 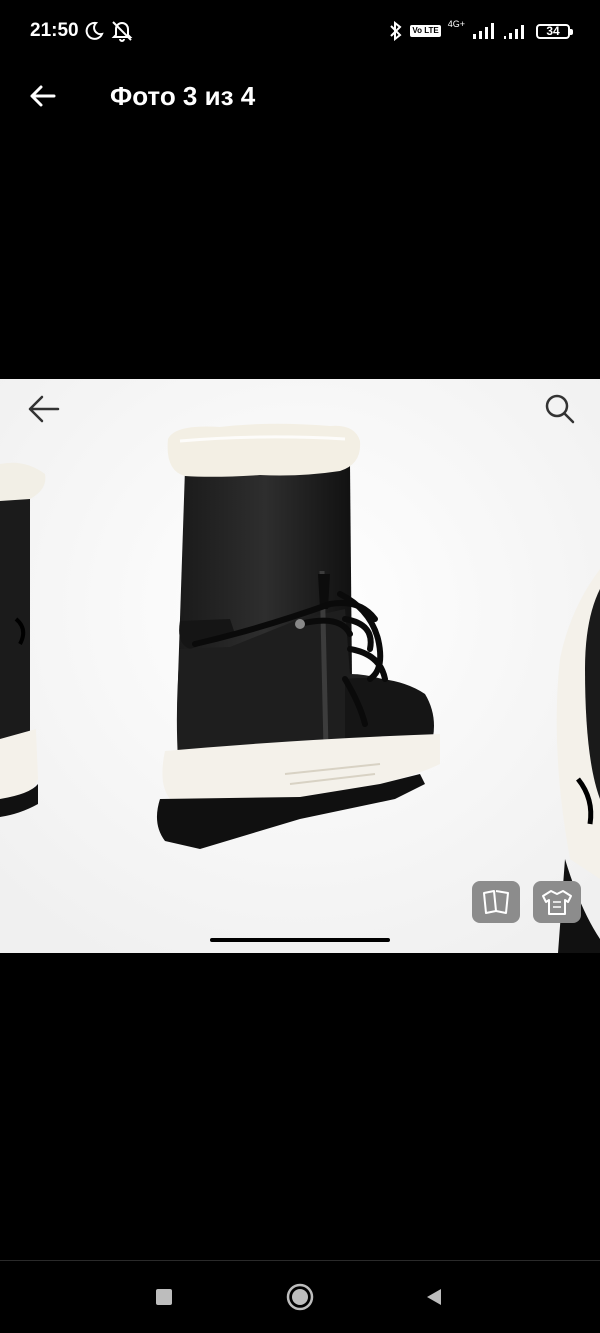 I want to click on search-icon, so click(x=560, y=409).